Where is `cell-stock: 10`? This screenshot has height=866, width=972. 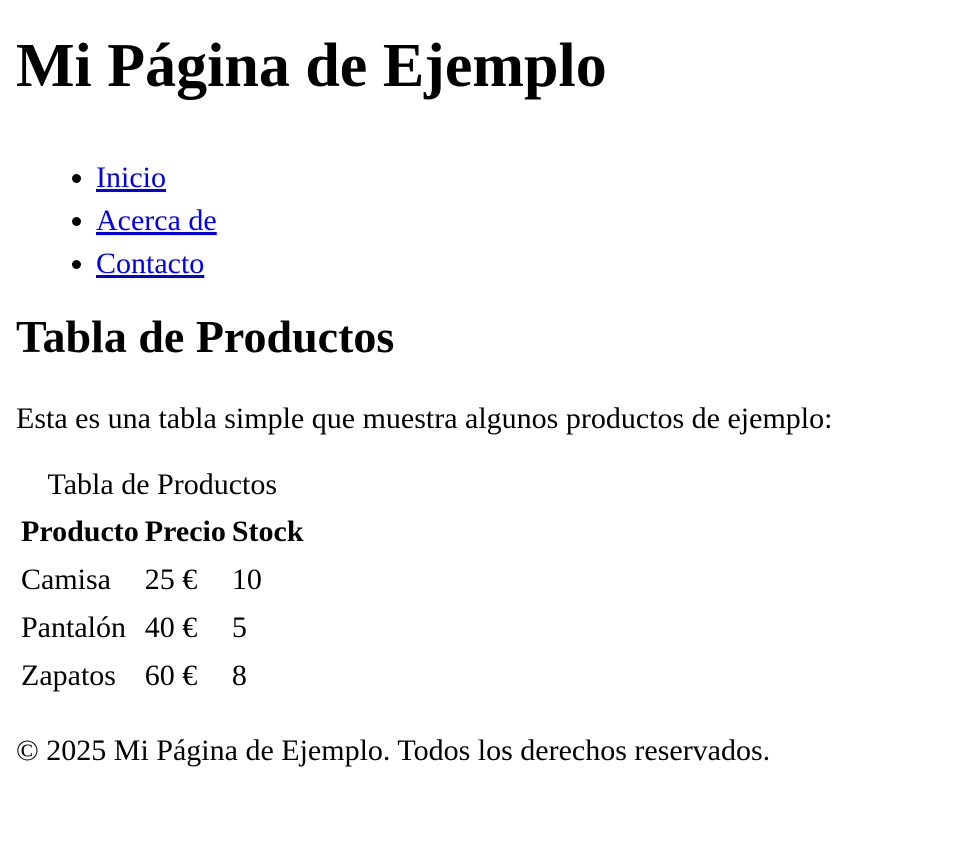 cell-stock: 10 is located at coordinates (246, 579).